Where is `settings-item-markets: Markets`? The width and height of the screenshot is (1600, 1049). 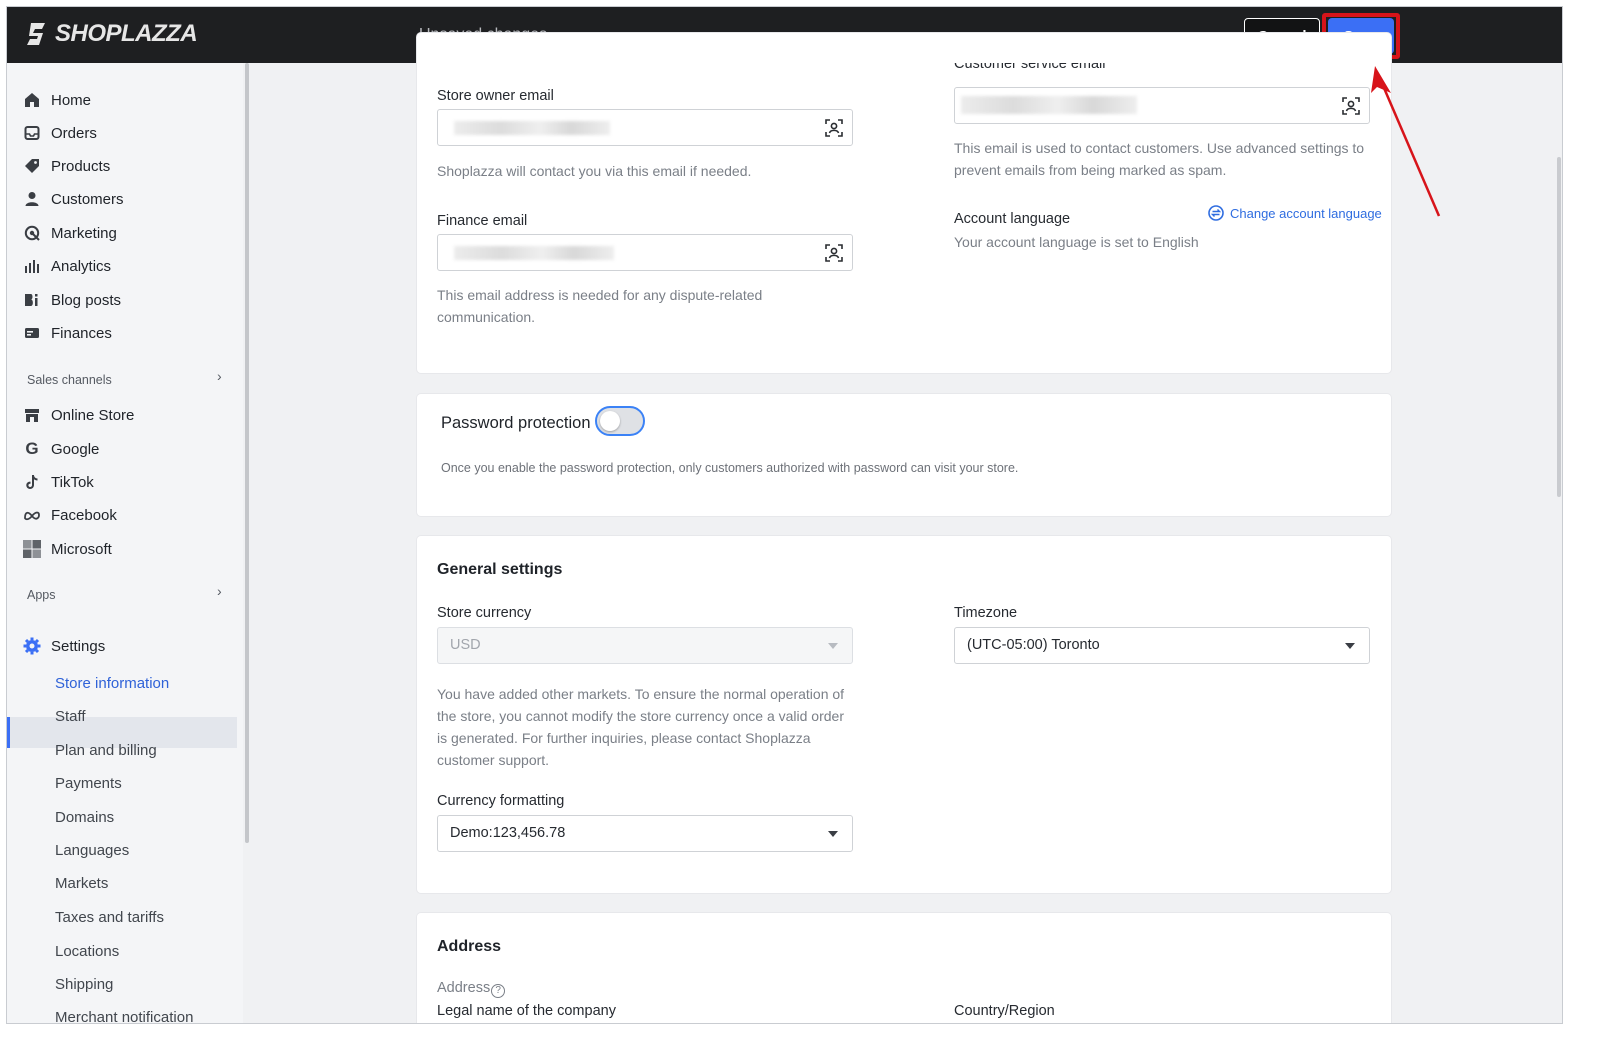
settings-item-markets: Markets is located at coordinates (81, 883).